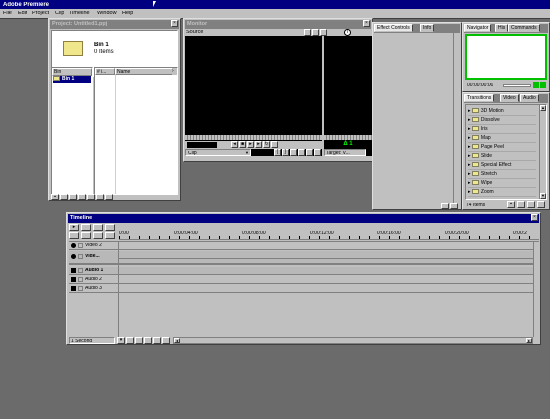 The image size is (550, 419). Describe the element at coordinates (258, 144) in the screenshot. I see `source-loop-button: ▸` at that location.